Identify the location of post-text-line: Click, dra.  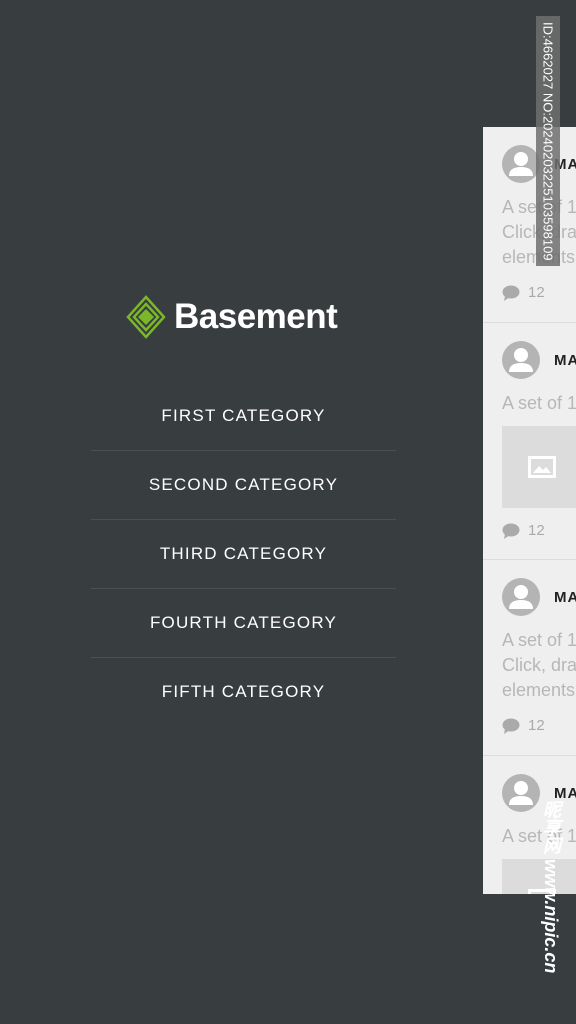
(539, 665).